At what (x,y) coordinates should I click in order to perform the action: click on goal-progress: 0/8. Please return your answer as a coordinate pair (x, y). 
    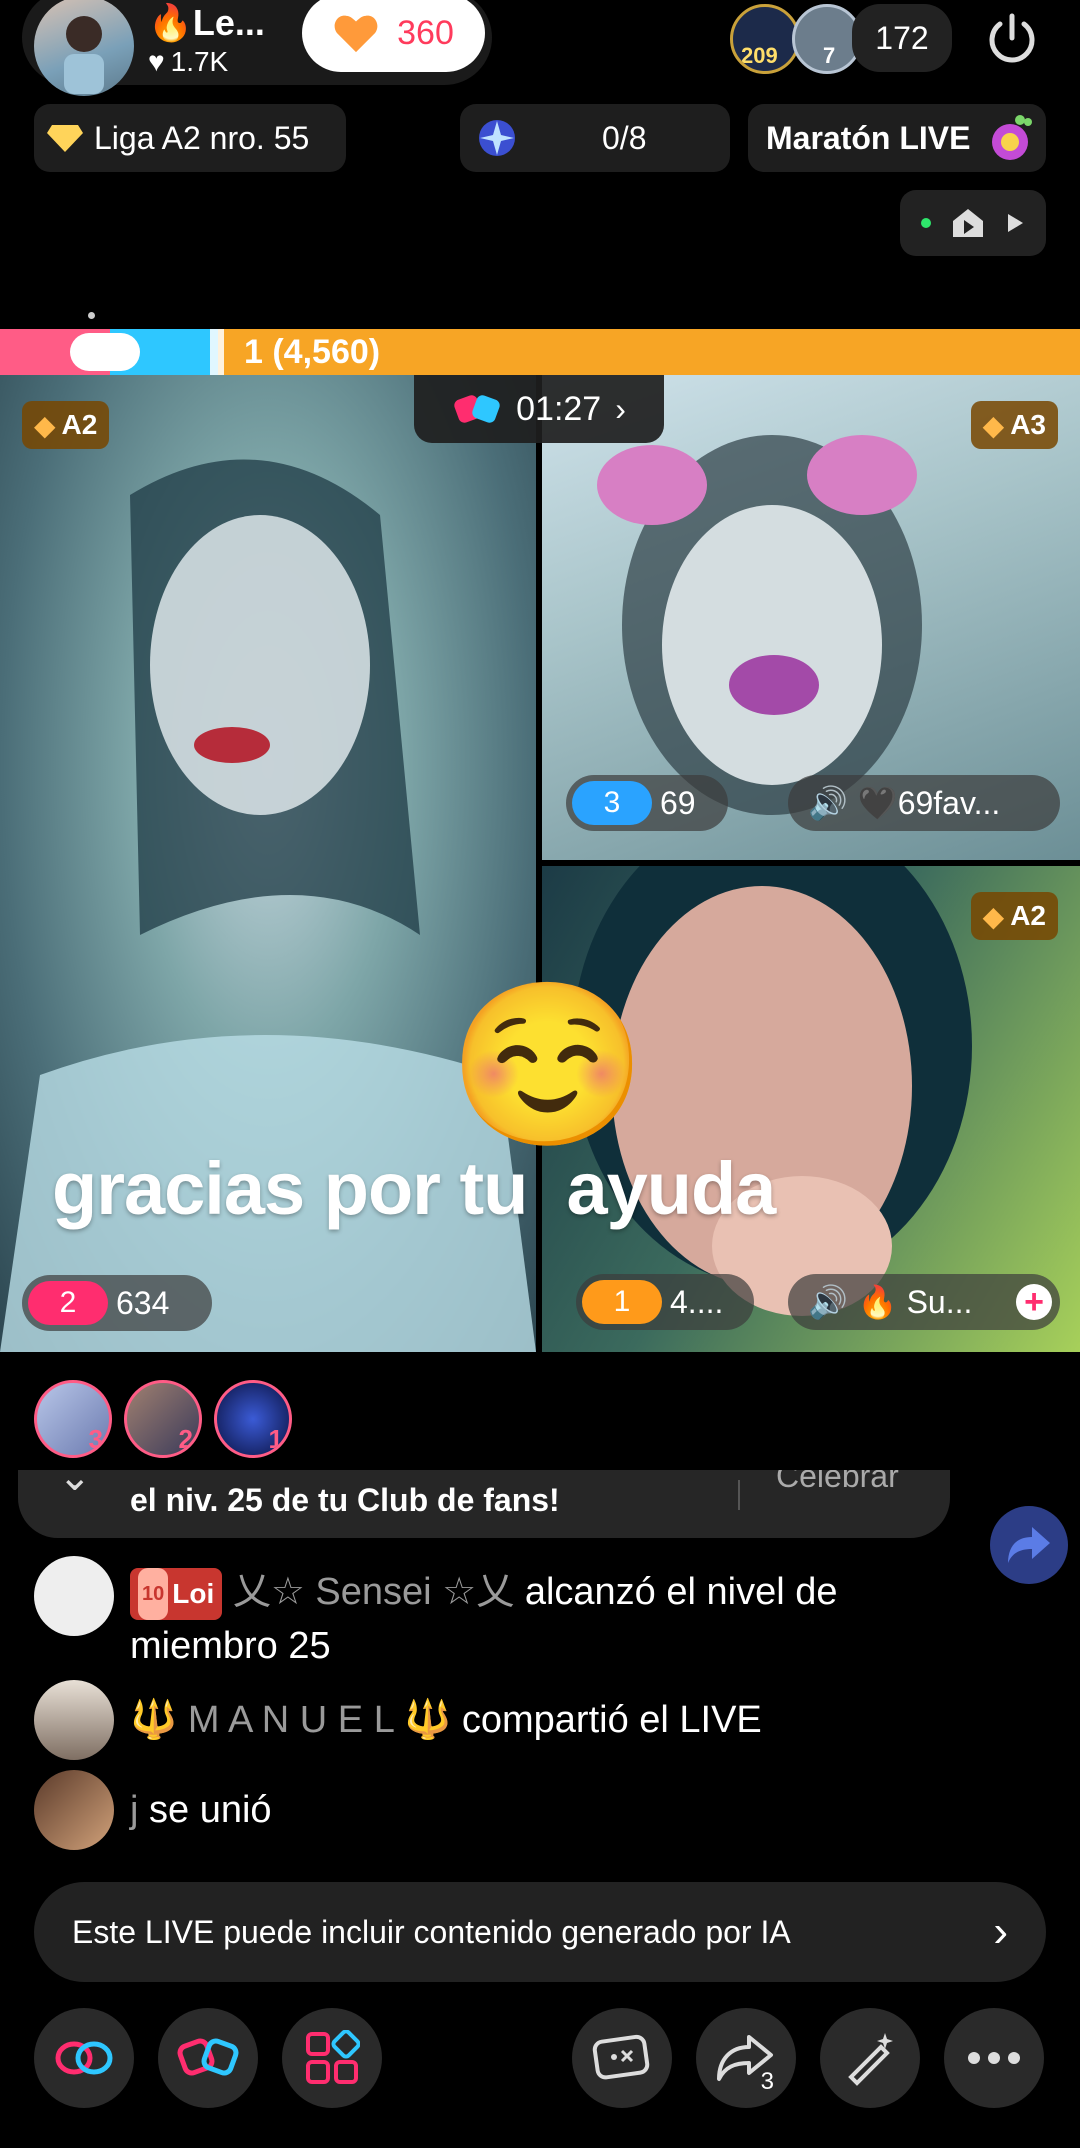
    Looking at the image, I should click on (624, 137).